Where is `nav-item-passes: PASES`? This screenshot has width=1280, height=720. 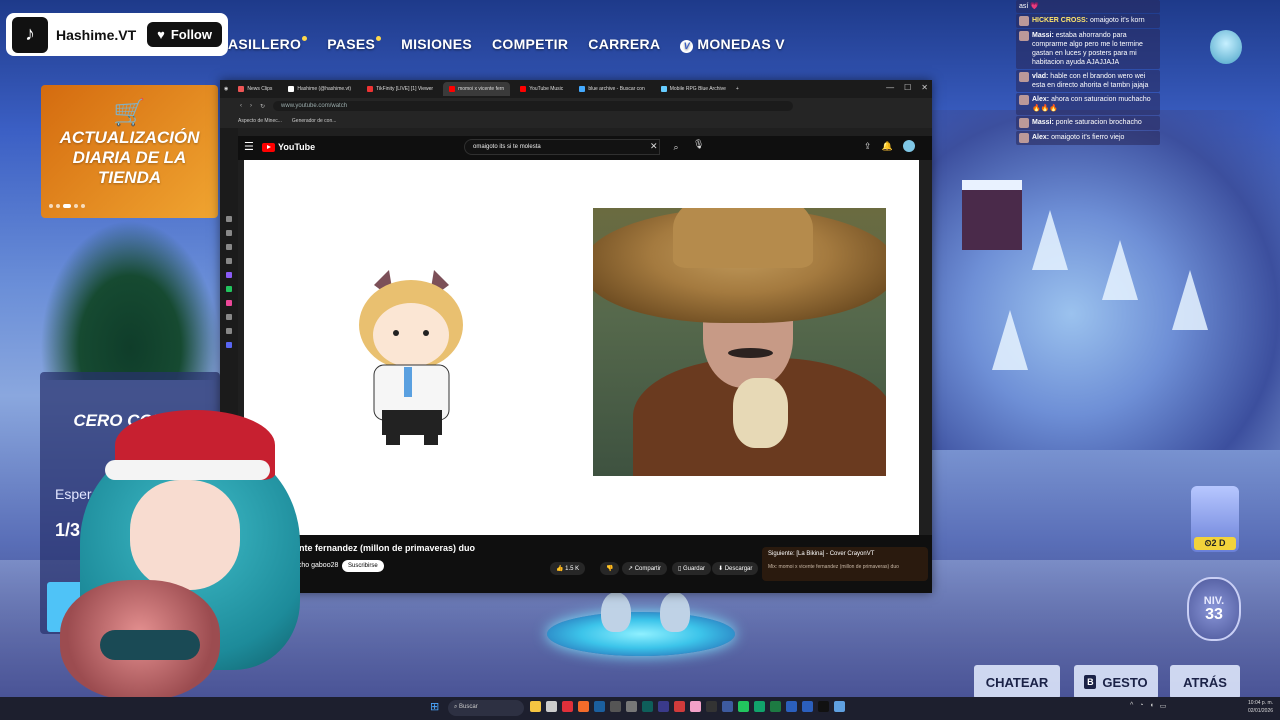 nav-item-passes: PASES is located at coordinates (354, 44).